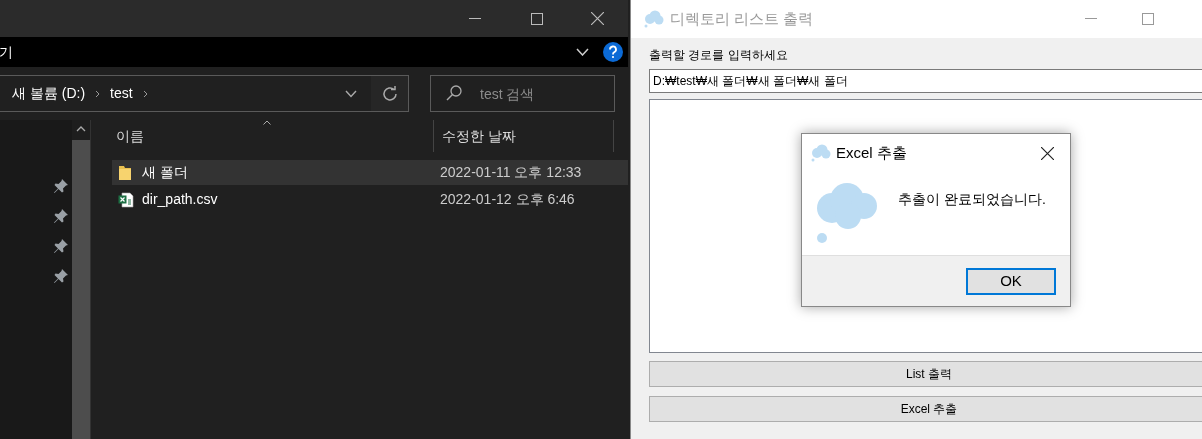  Describe the element at coordinates (871, 152) in the screenshot. I see `dialog-title: Excel 추출` at that location.